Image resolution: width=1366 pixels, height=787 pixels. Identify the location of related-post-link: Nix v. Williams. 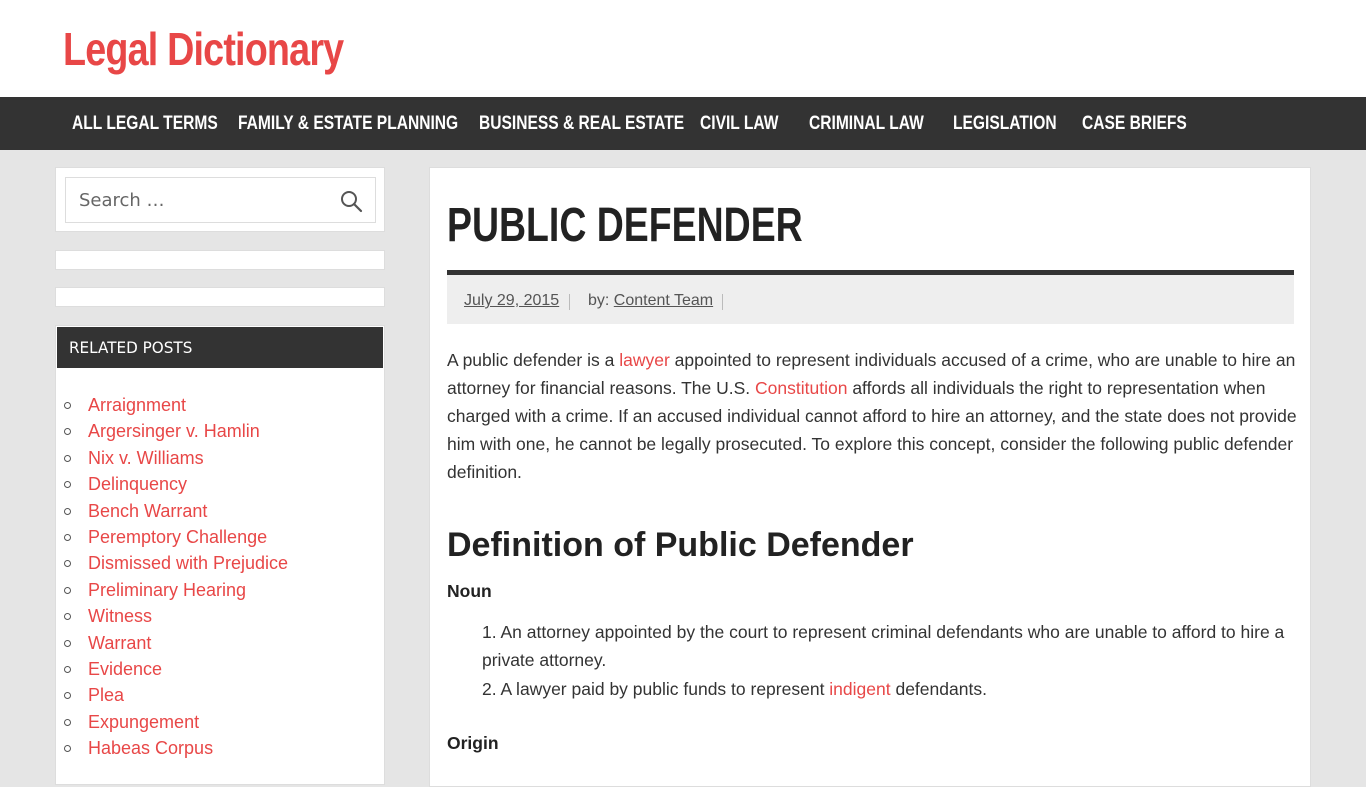
(176, 458).